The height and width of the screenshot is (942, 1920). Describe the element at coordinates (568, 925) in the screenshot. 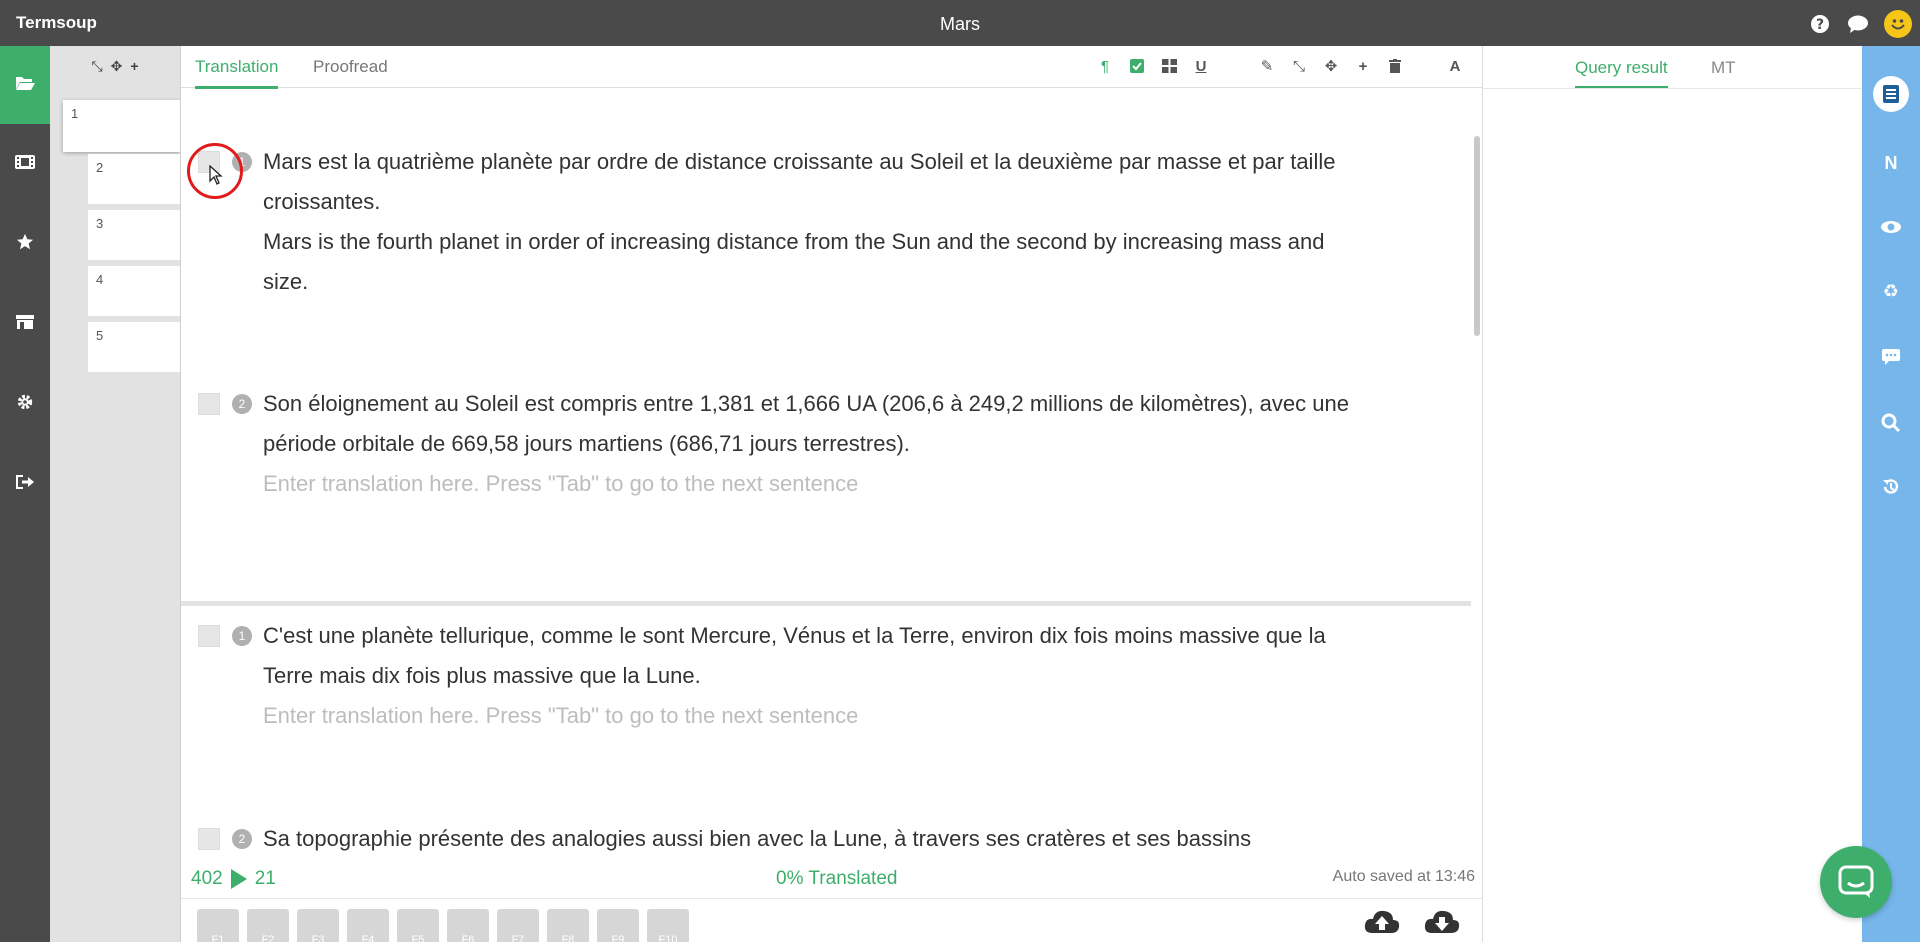

I see `fkey-f8: F8` at that location.